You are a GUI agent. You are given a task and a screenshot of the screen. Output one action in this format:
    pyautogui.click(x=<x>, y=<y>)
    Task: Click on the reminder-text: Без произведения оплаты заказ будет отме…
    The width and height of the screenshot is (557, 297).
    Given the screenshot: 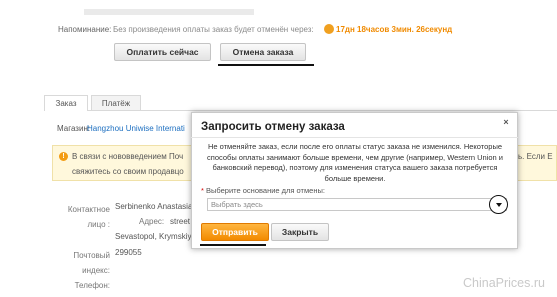 What is the action you would take?
    pyautogui.click(x=213, y=29)
    